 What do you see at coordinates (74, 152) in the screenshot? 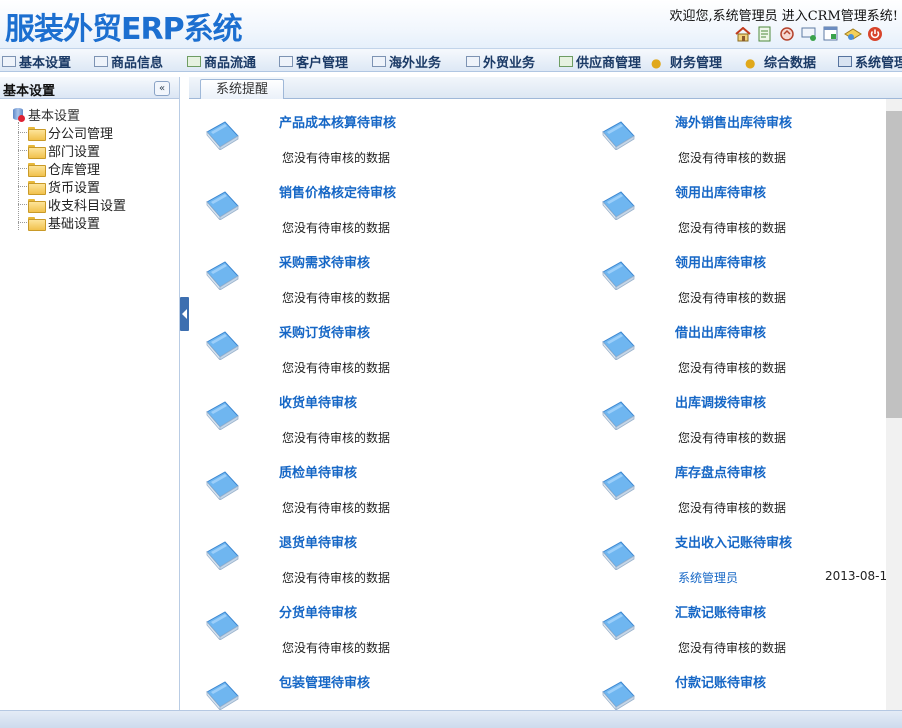
I see `tree-item-label: 部门设置` at bounding box center [74, 152].